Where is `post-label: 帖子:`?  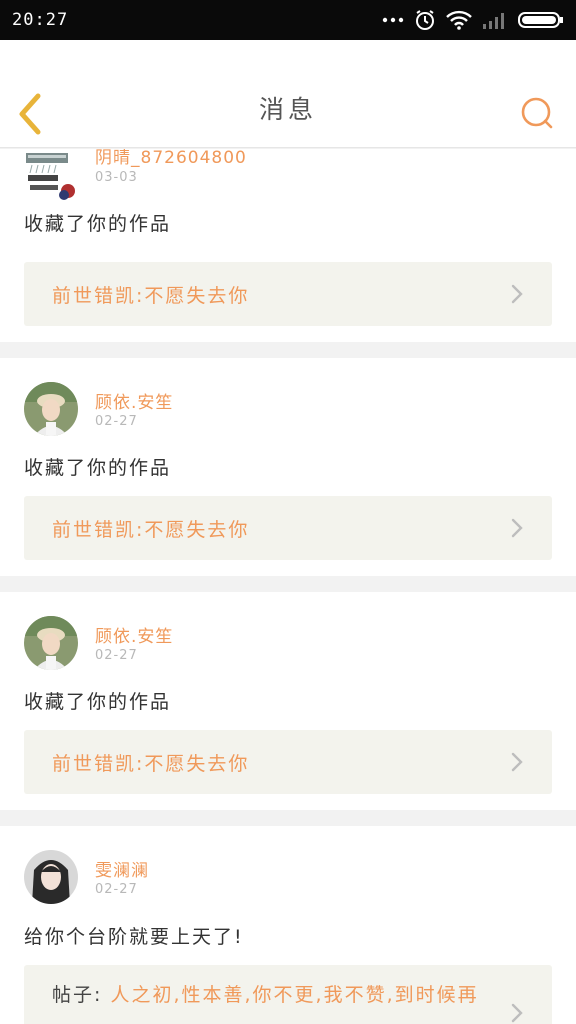 post-label: 帖子: is located at coordinates (77, 995).